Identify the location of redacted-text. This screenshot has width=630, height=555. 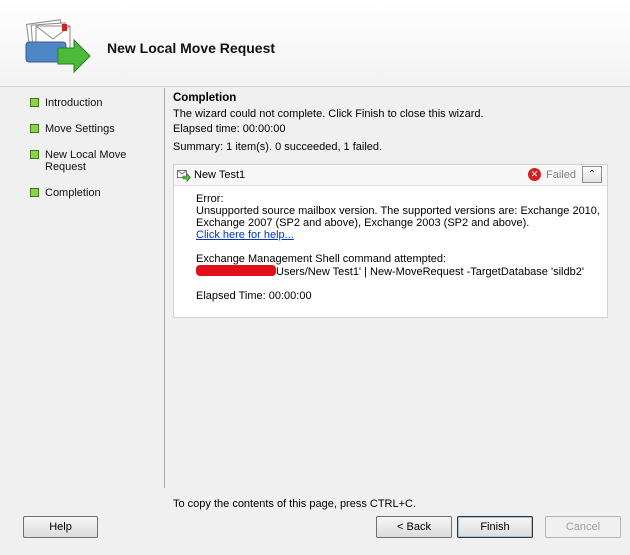
(236, 270).